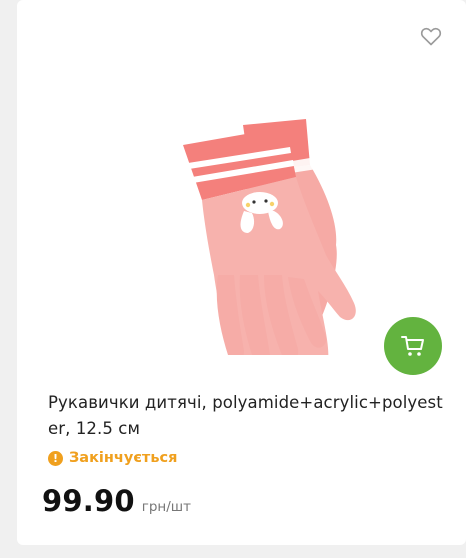  Describe the element at coordinates (55, 458) in the screenshot. I see `warning-icon: !` at that location.